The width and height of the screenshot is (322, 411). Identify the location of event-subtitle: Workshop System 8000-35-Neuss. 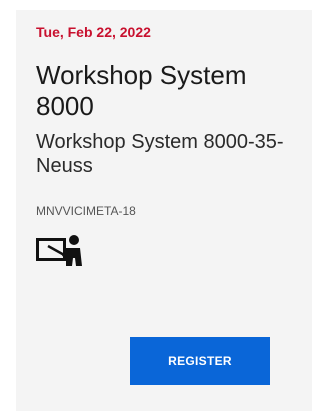
(160, 154).